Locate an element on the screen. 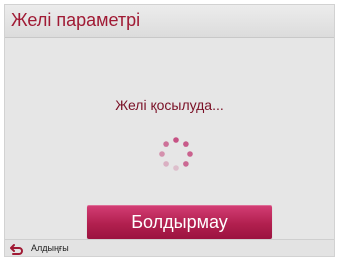 The image size is (340, 261). spinner-icon is located at coordinates (176, 154).